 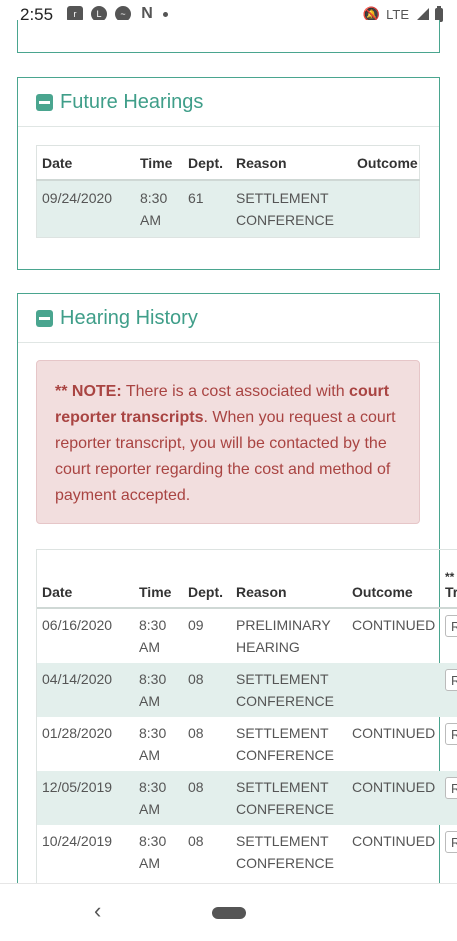 What do you see at coordinates (77, 198) in the screenshot?
I see `cell-date: 09/24/2020` at bounding box center [77, 198].